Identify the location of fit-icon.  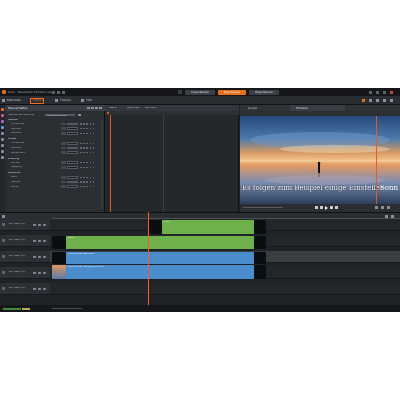
(392, 216).